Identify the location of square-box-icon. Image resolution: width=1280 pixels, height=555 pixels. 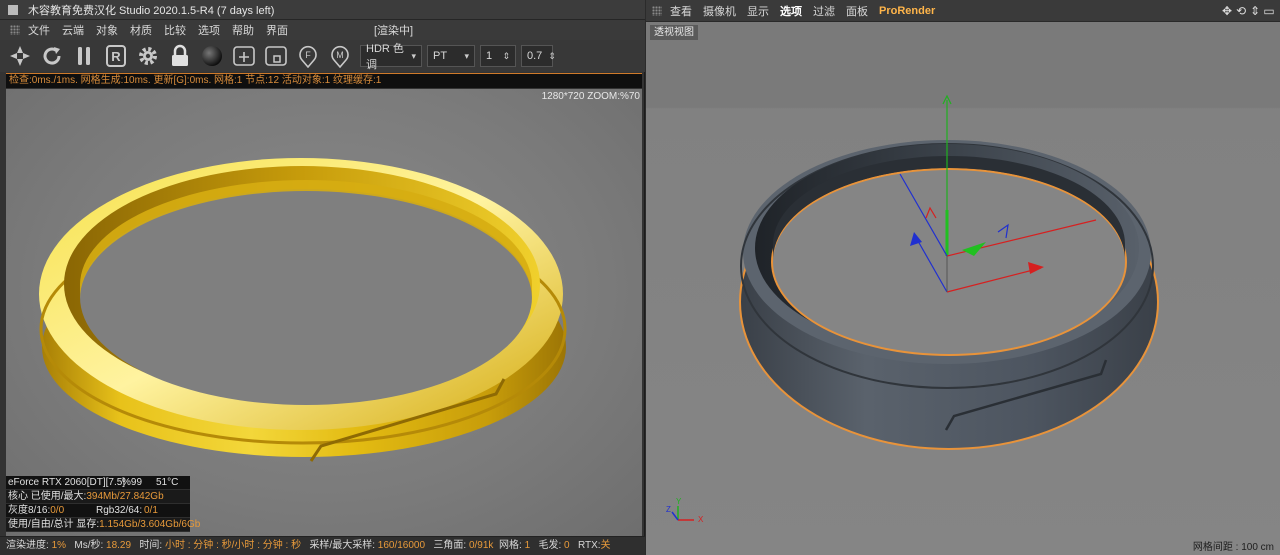
(276, 56).